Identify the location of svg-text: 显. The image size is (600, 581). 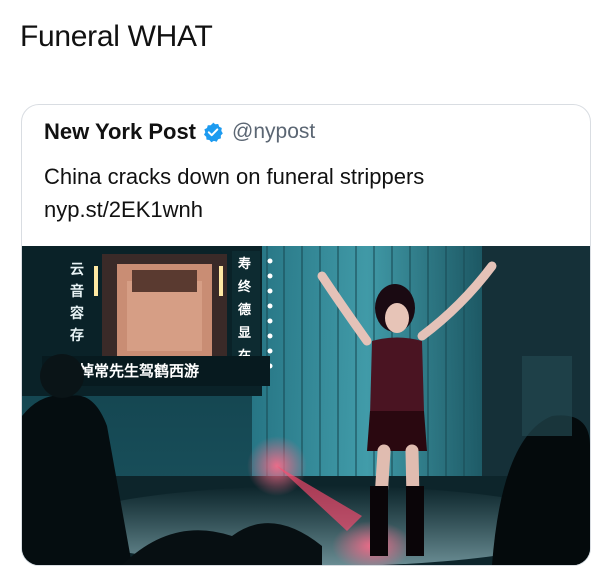
(244, 333).